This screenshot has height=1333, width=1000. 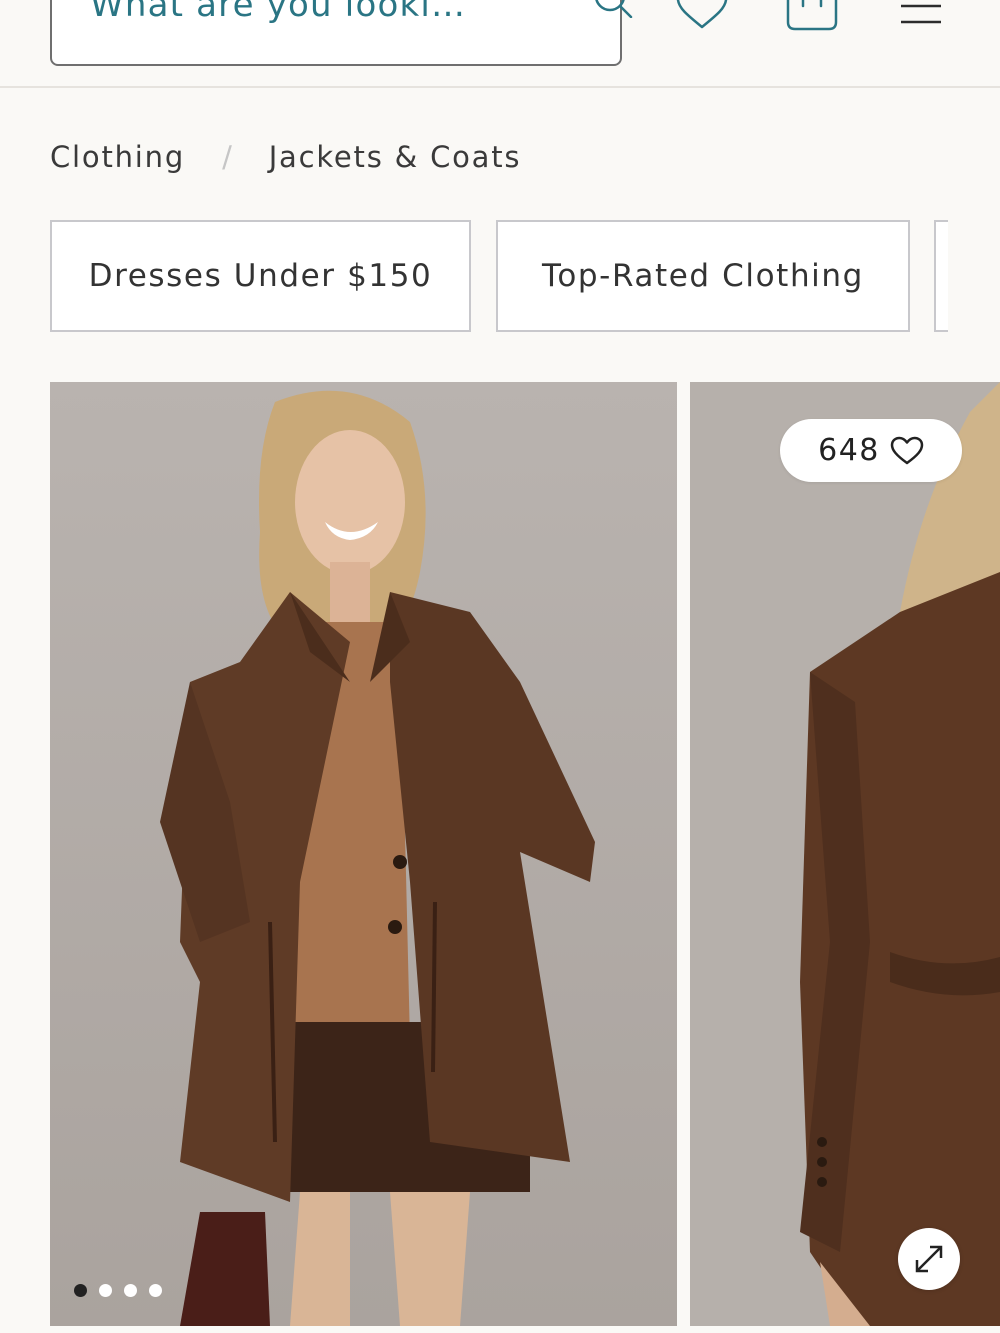 What do you see at coordinates (812, 16) in the screenshot?
I see `bag-icon` at bounding box center [812, 16].